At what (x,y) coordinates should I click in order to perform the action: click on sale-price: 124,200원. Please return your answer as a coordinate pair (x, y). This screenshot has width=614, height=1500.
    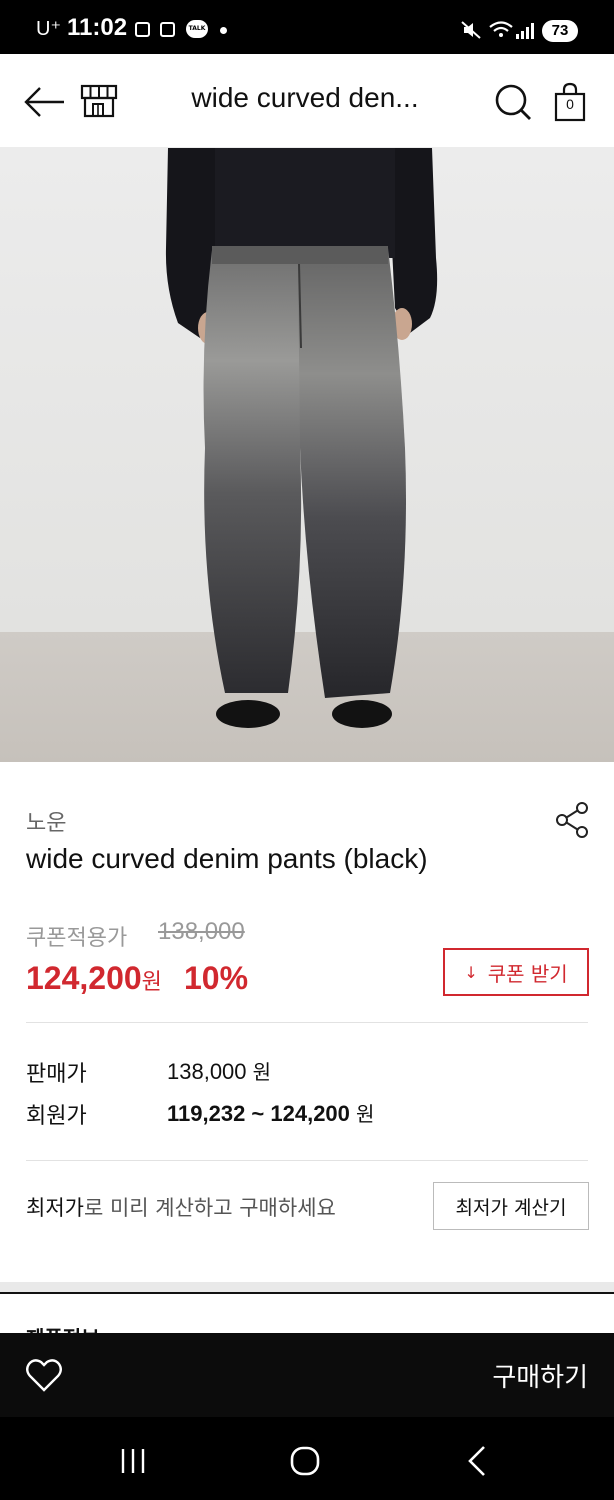
    Looking at the image, I should click on (94, 978).